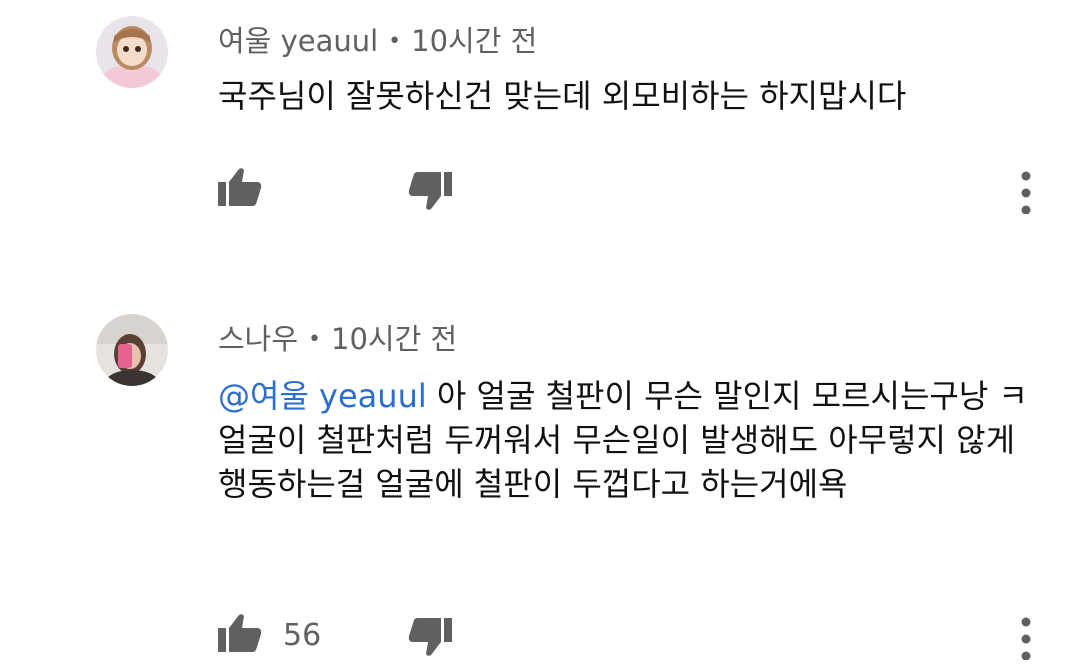 Image resolution: width=1080 pixels, height=668 pixels. What do you see at coordinates (258, 339) in the screenshot?
I see `author-name: 스나우` at bounding box center [258, 339].